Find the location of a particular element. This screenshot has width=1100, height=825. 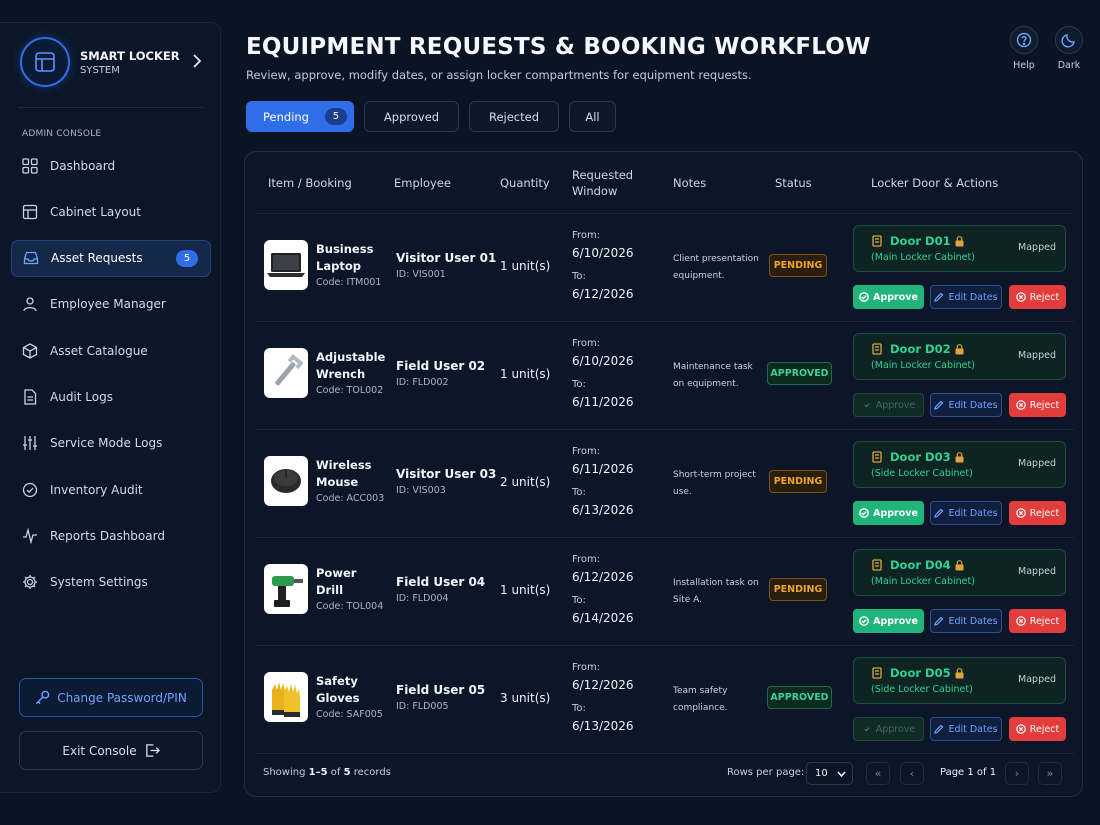

sidebar-item-asset-catalogue: Asset Catalogue is located at coordinates (111, 350).